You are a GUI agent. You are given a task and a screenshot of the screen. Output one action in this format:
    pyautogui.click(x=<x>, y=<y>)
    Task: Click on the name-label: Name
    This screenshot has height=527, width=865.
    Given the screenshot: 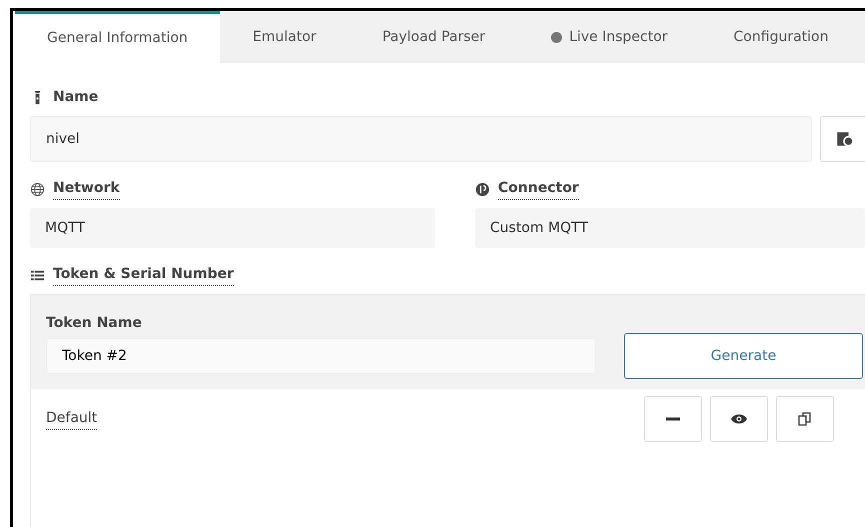 What is the action you would take?
    pyautogui.click(x=75, y=97)
    